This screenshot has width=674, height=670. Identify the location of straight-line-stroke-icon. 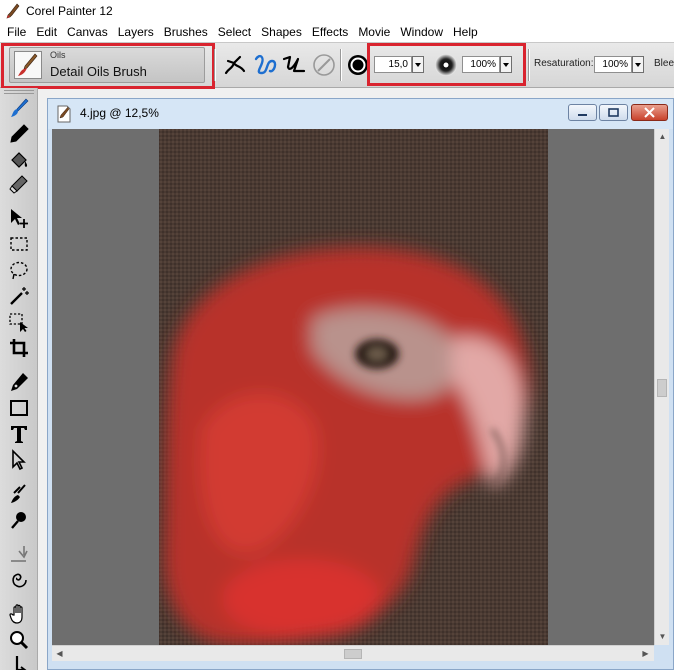
(294, 65).